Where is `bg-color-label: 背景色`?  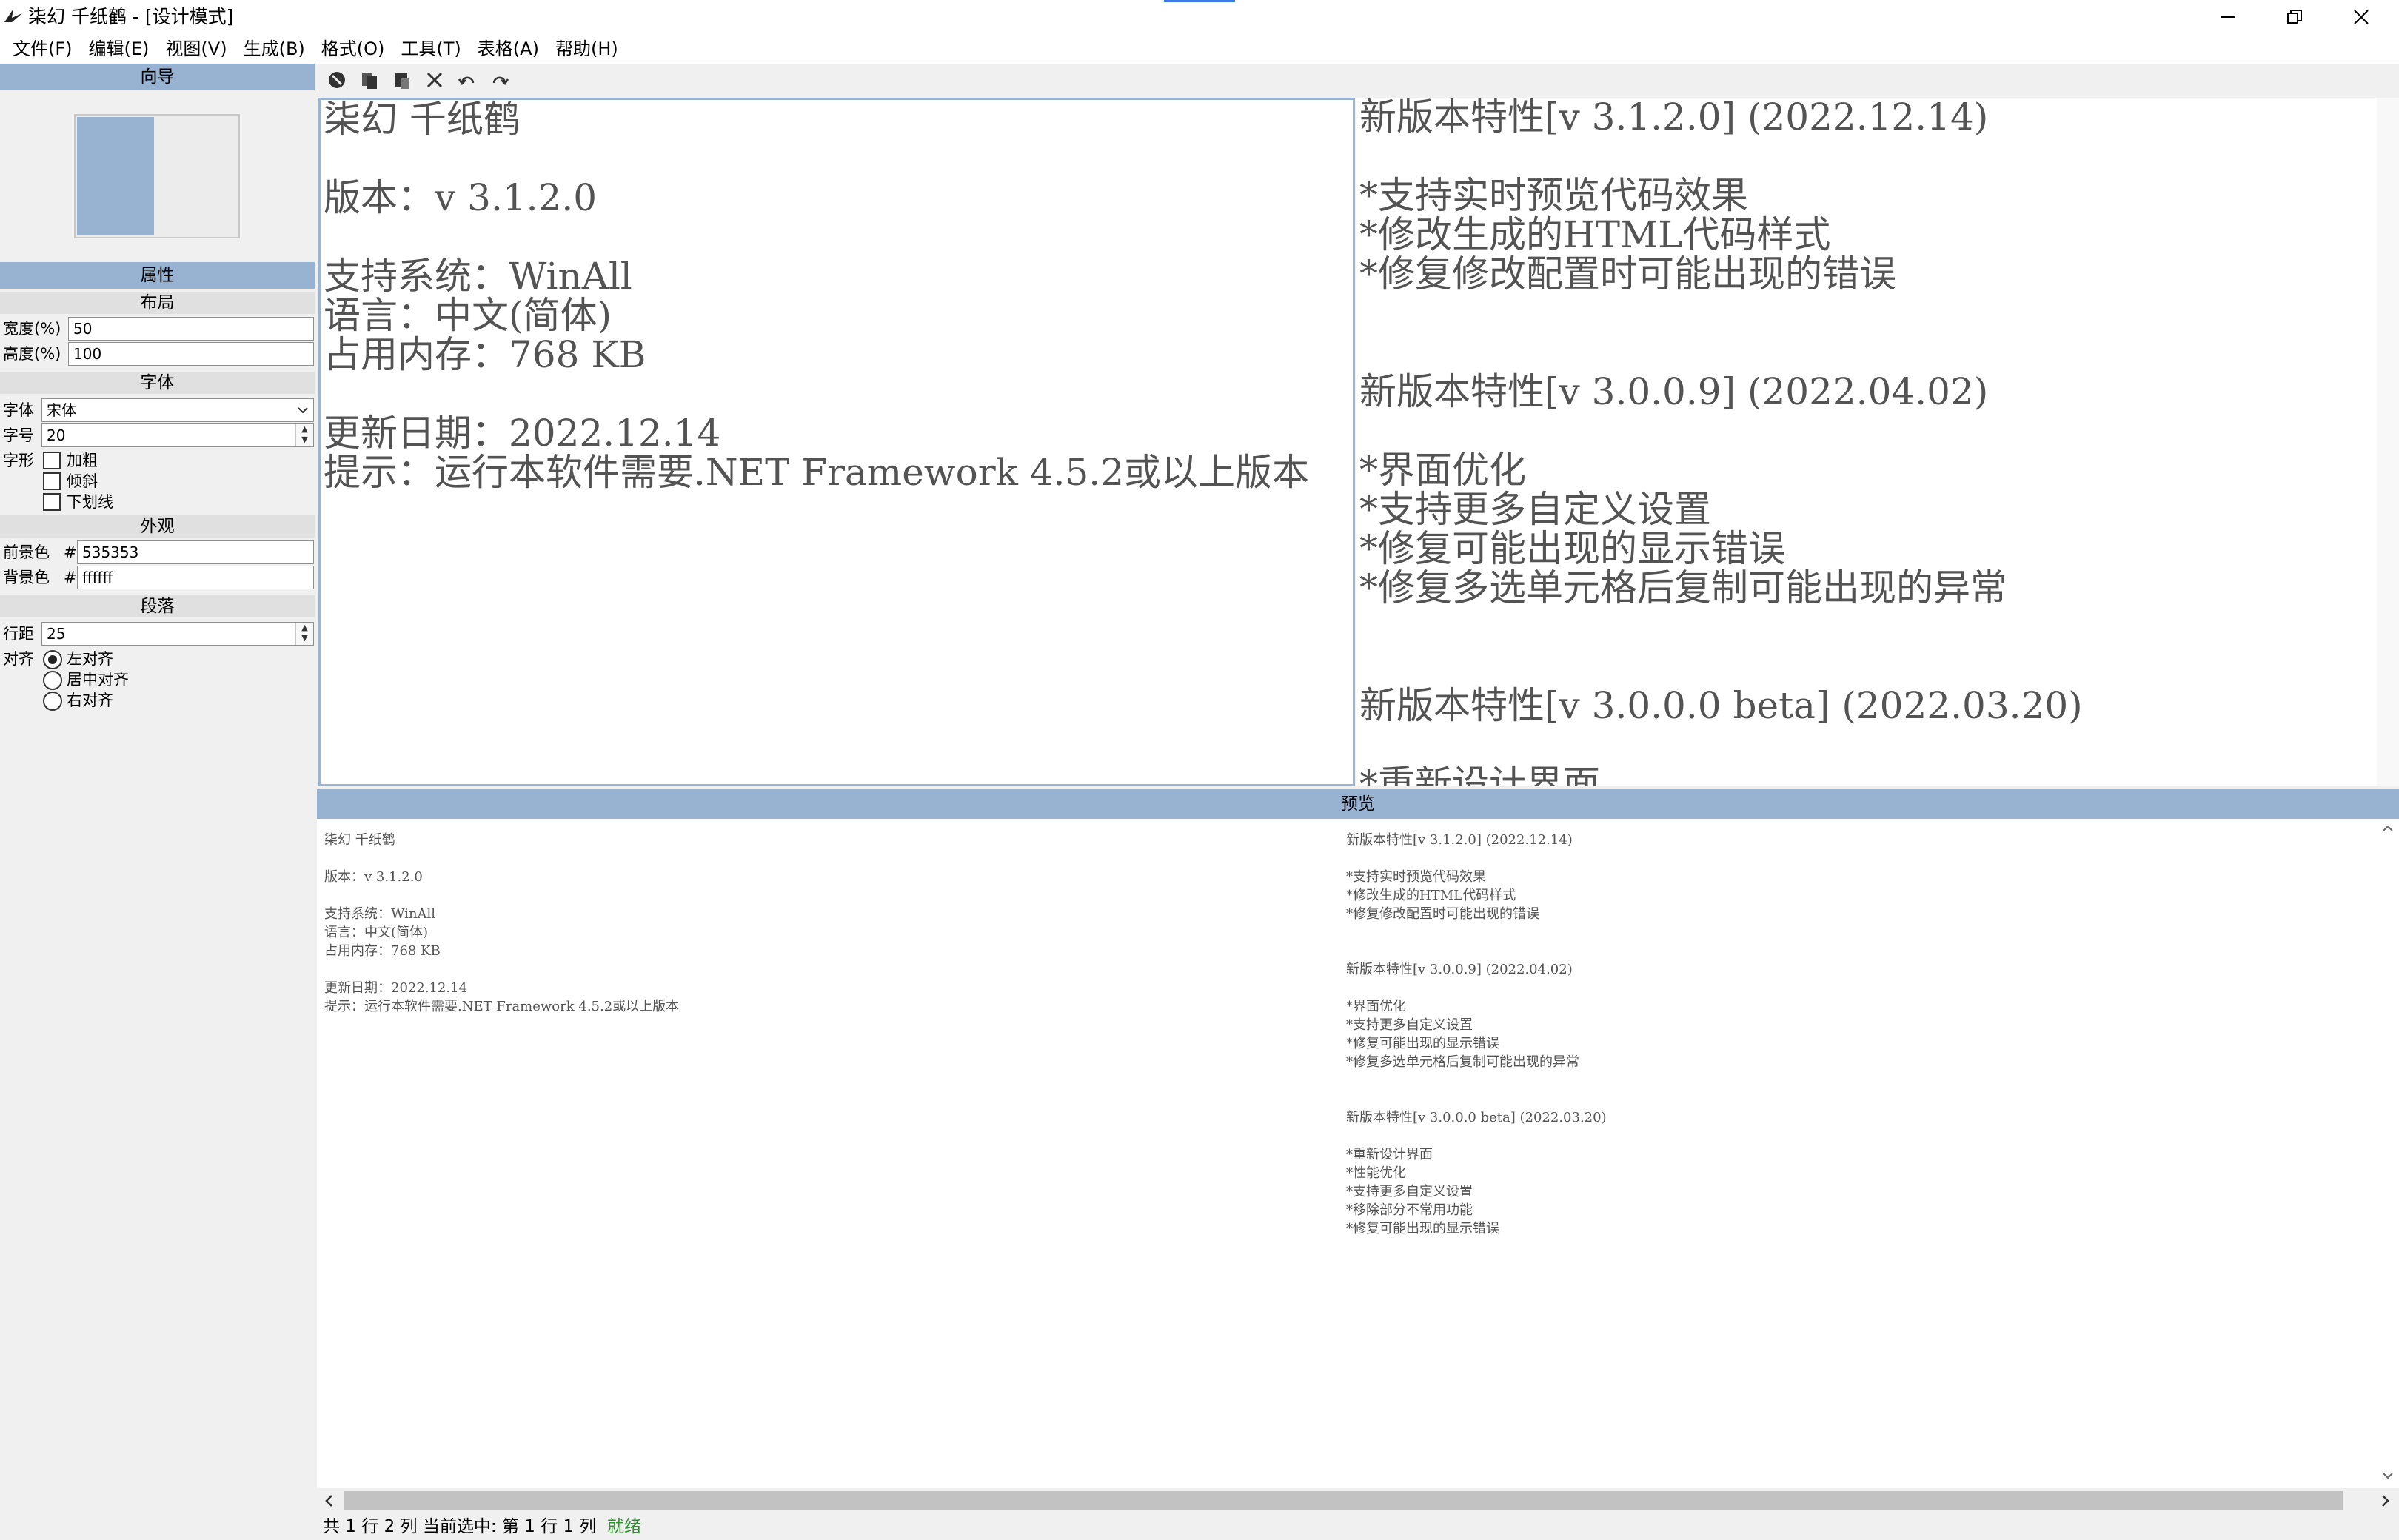
bg-color-label: 背景色 is located at coordinates (27, 577).